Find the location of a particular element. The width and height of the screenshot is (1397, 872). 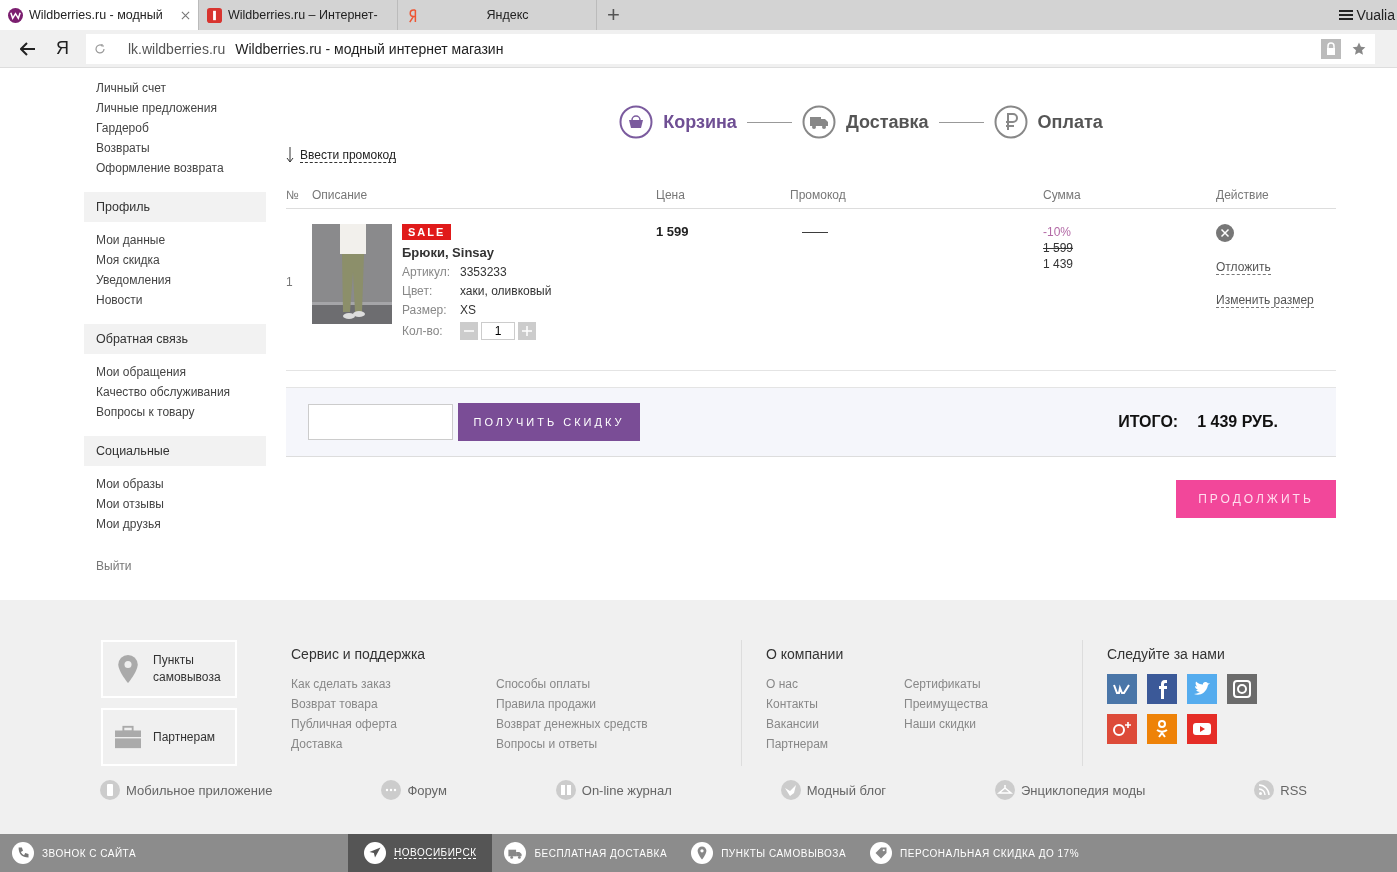

column-header: Сумма is located at coordinates (1062, 195).